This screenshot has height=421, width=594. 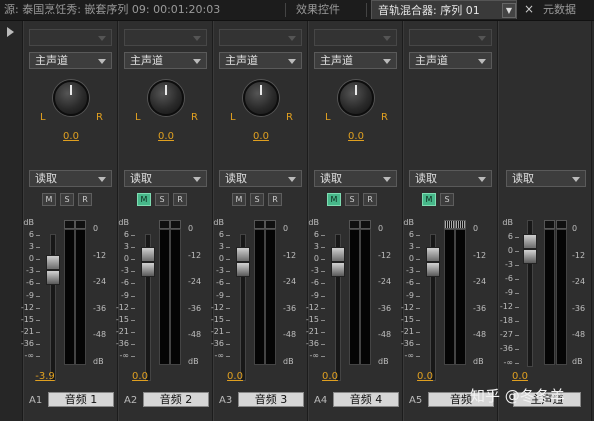 What do you see at coordinates (10, 32) in the screenshot?
I see `expand-triangle-icon` at bounding box center [10, 32].